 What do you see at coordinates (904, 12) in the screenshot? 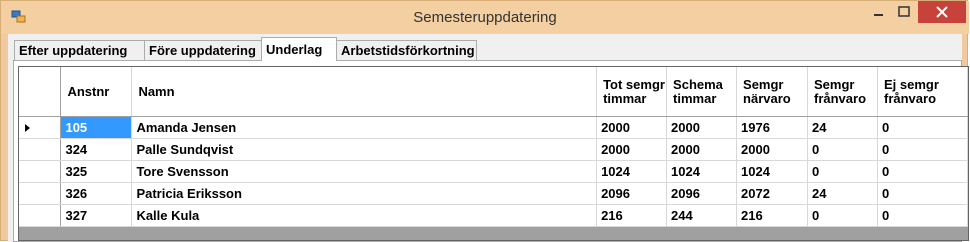
I see `maximize-button` at bounding box center [904, 12].